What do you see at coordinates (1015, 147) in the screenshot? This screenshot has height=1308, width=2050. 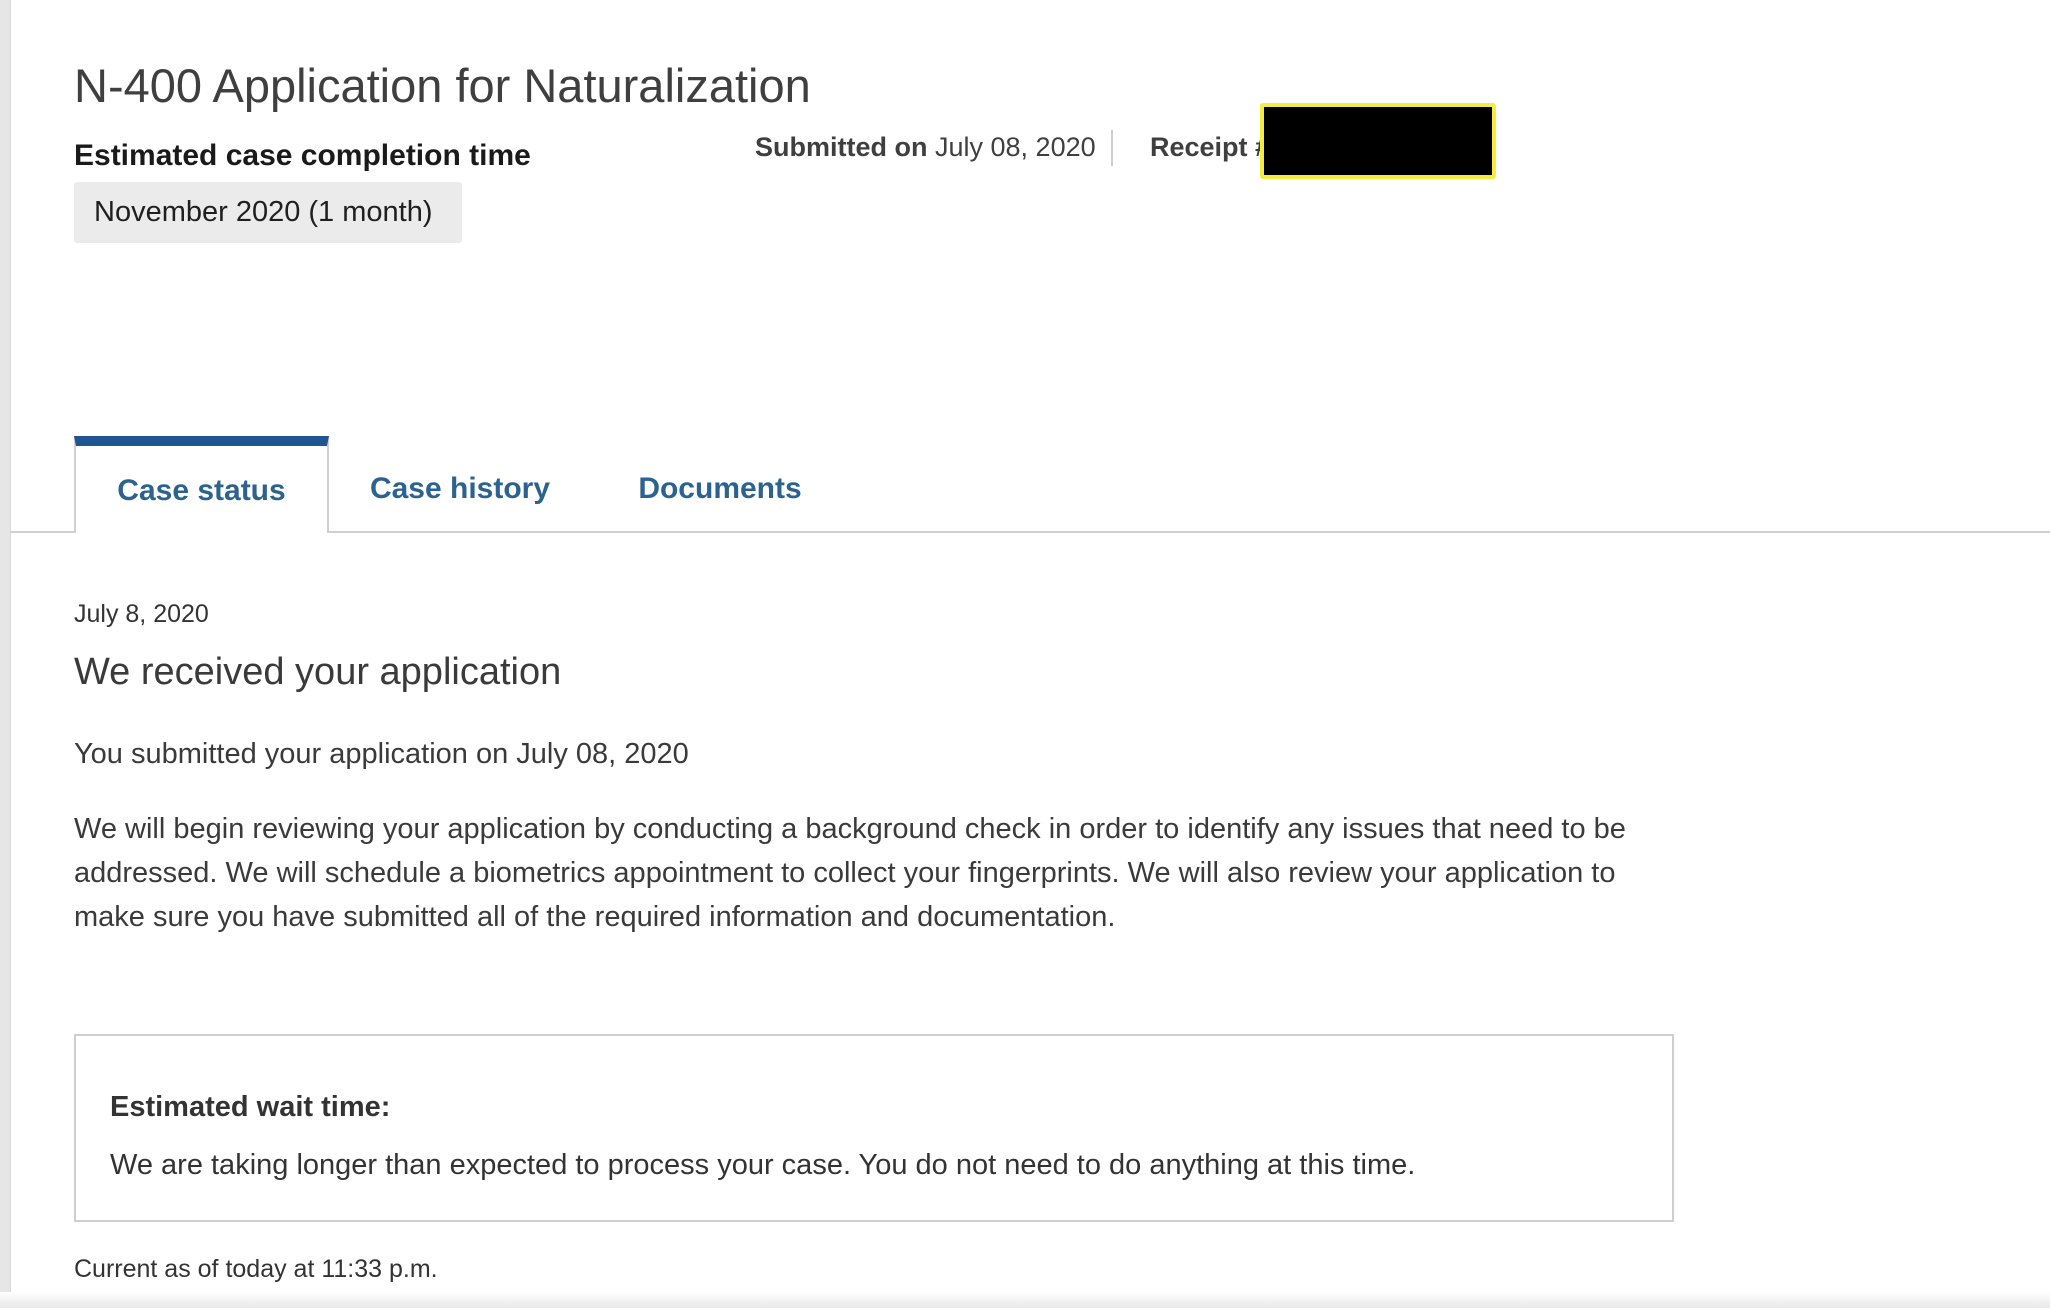 I see `submitted-on-date: July 08, 2020` at bounding box center [1015, 147].